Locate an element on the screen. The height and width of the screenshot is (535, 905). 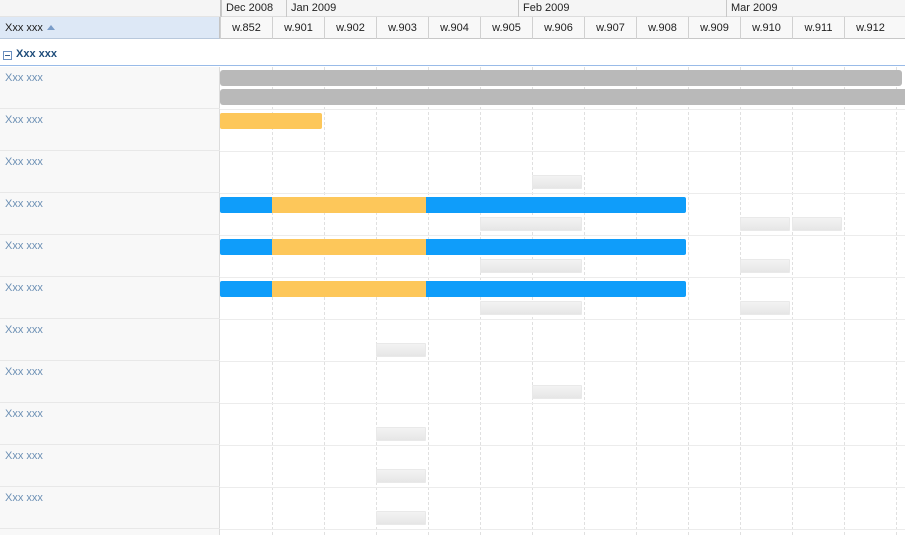
month-feb-2009: Feb 2009 is located at coordinates (622, 8).